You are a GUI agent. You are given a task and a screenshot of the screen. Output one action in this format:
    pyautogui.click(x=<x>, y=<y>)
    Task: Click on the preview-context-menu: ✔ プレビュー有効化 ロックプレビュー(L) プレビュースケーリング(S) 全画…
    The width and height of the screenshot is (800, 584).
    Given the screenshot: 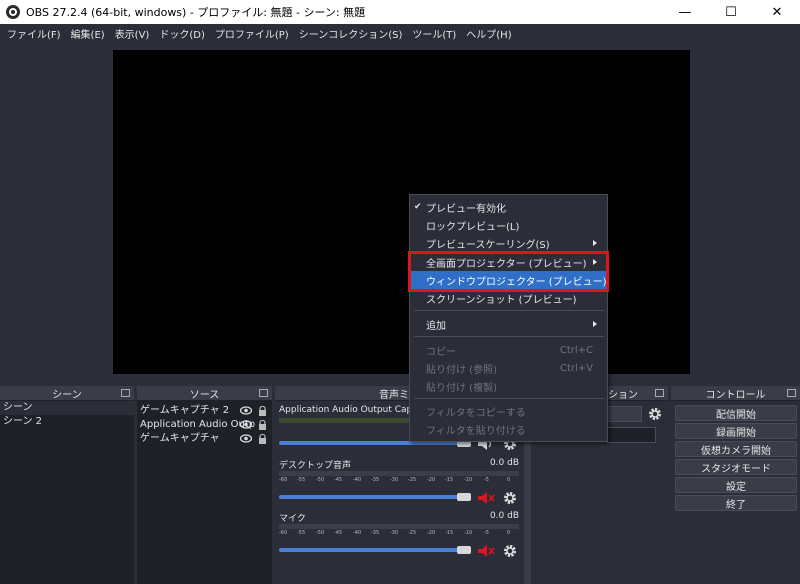 What is the action you would take?
    pyautogui.click(x=508, y=318)
    